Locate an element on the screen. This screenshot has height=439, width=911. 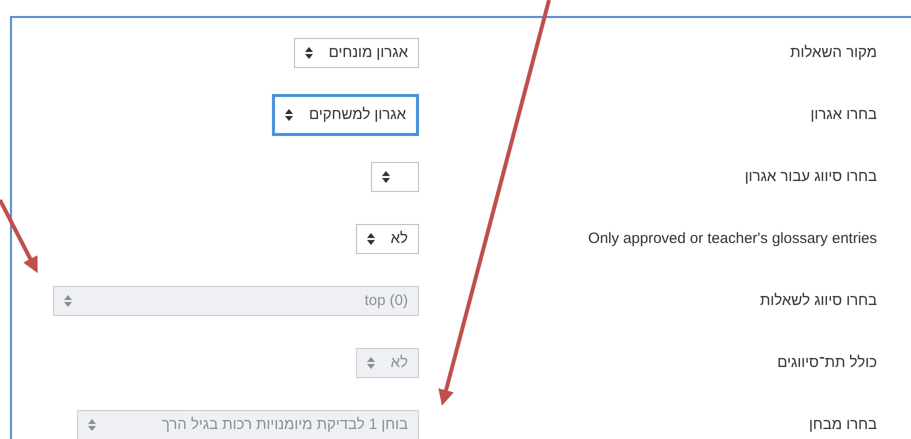
field-label: מקור השאלות is located at coordinates (833, 52).